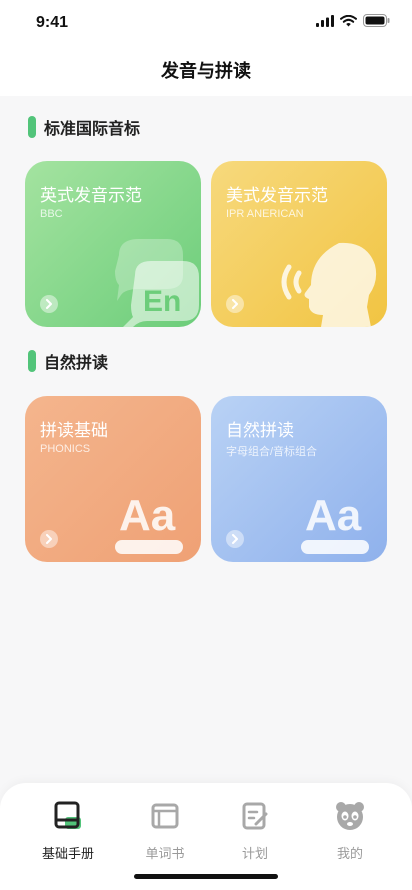  Describe the element at coordinates (92, 128) in the screenshot. I see `section-title: 标准国际音标` at that location.